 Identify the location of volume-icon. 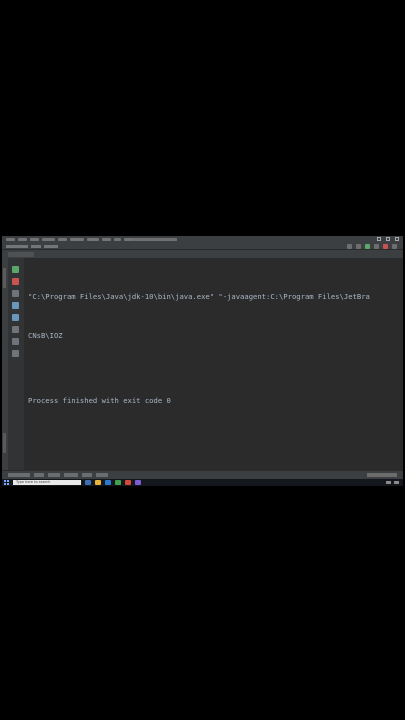
(396, 482).